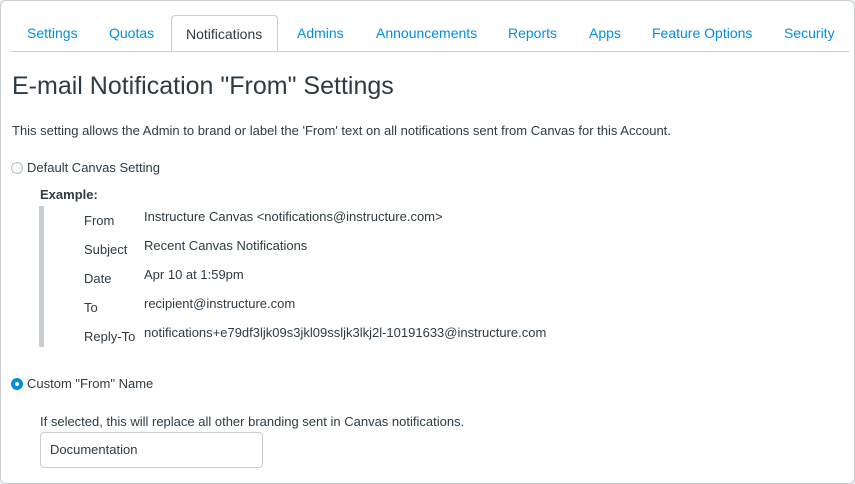 Image resolution: width=855 pixels, height=484 pixels. What do you see at coordinates (98, 278) in the screenshot?
I see `example-key: Date` at bounding box center [98, 278].